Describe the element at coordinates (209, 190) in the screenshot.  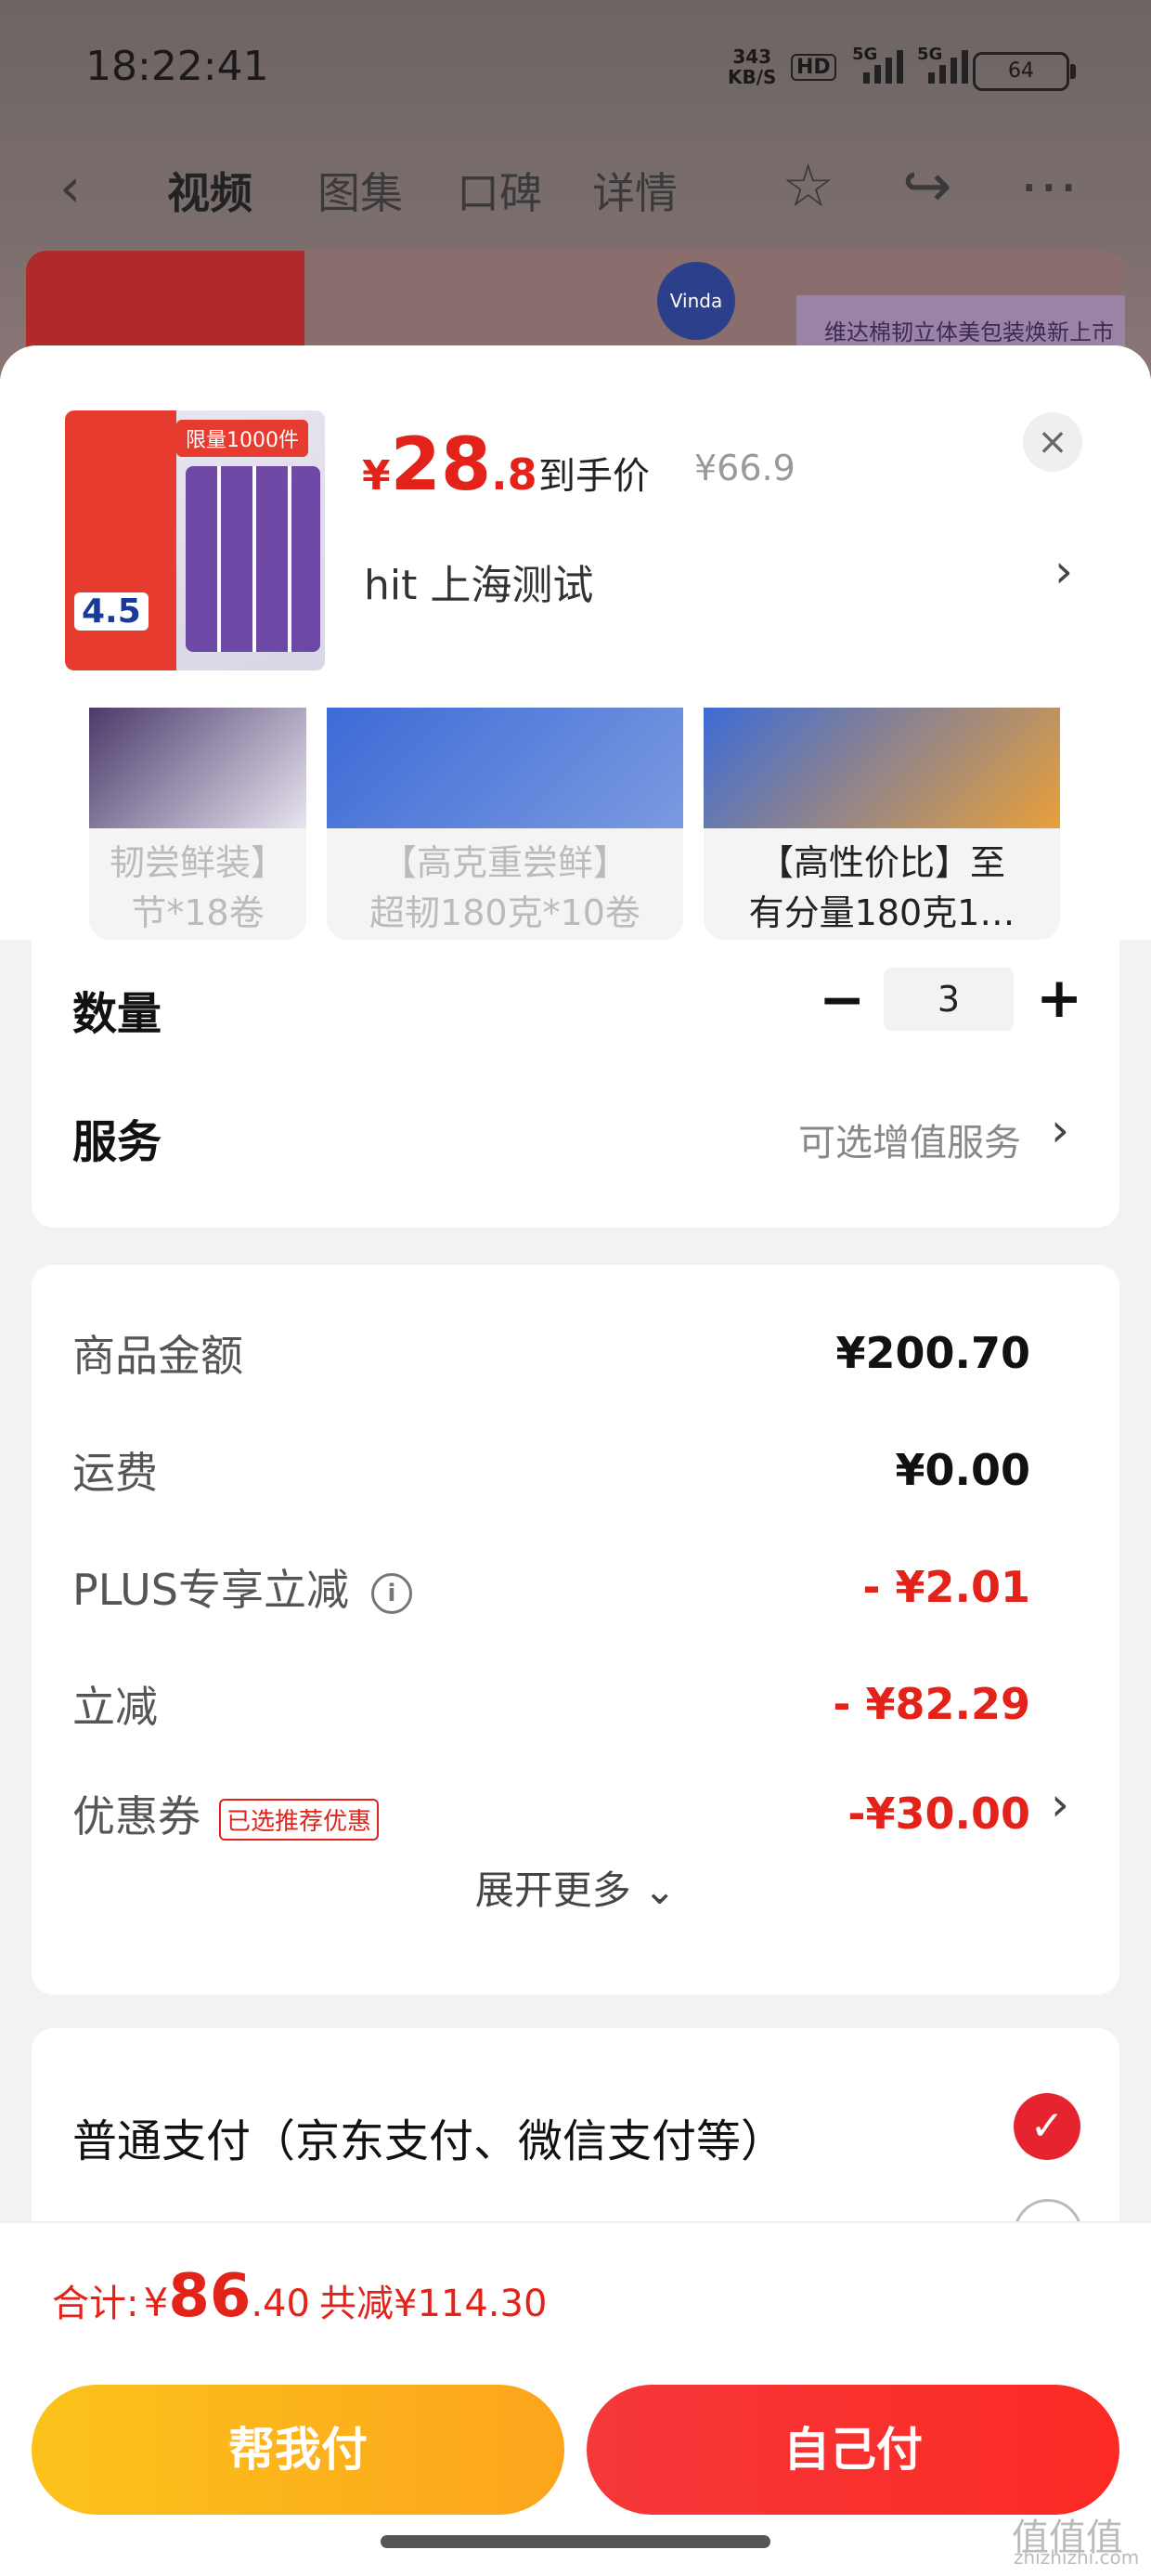
I see `tab-video: 视频` at that location.